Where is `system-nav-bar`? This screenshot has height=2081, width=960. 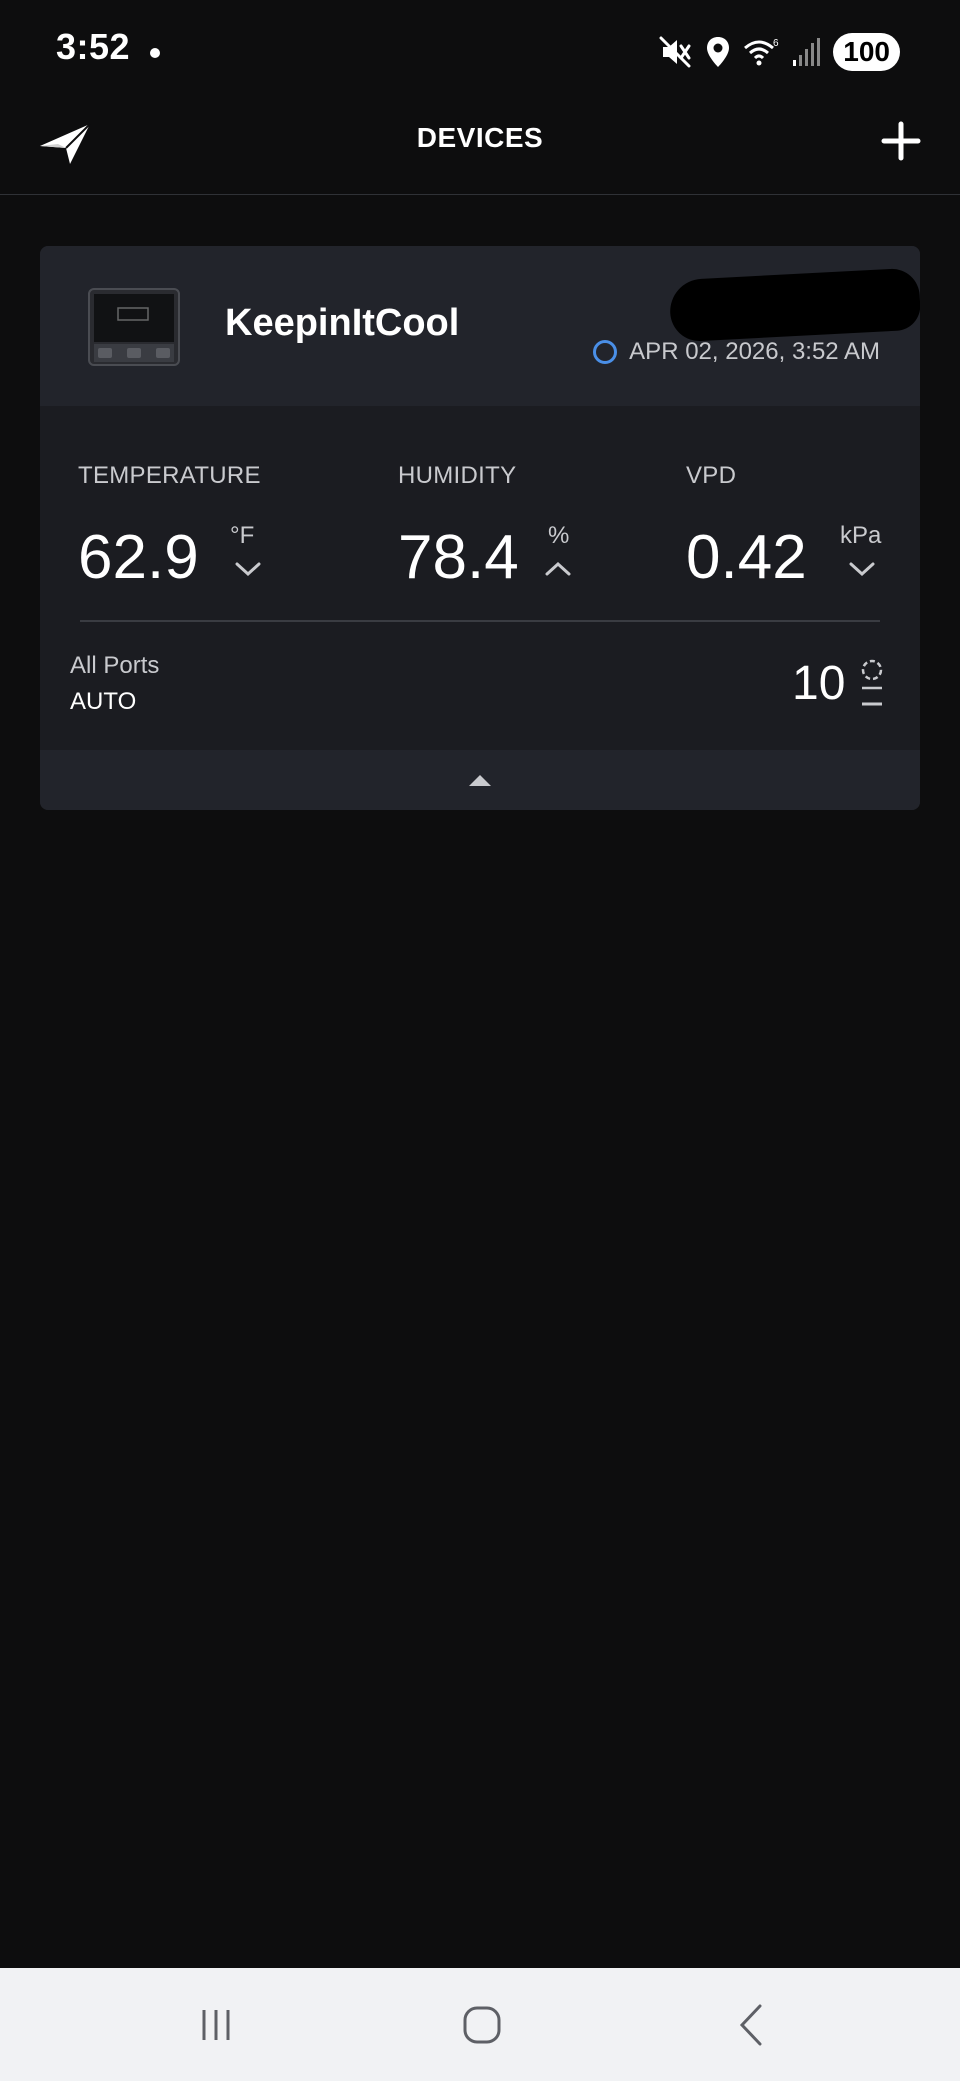
system-nav-bar is located at coordinates (480, 2024).